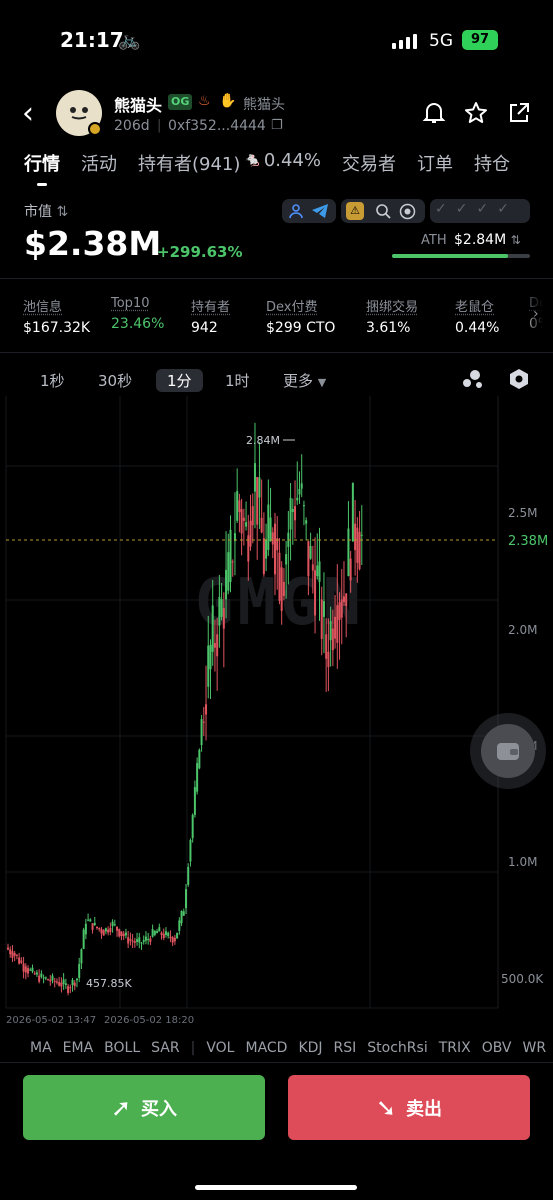  Describe the element at coordinates (137, 314) in the screenshot. I see `stat-top10: Top10 23.46%` at that location.